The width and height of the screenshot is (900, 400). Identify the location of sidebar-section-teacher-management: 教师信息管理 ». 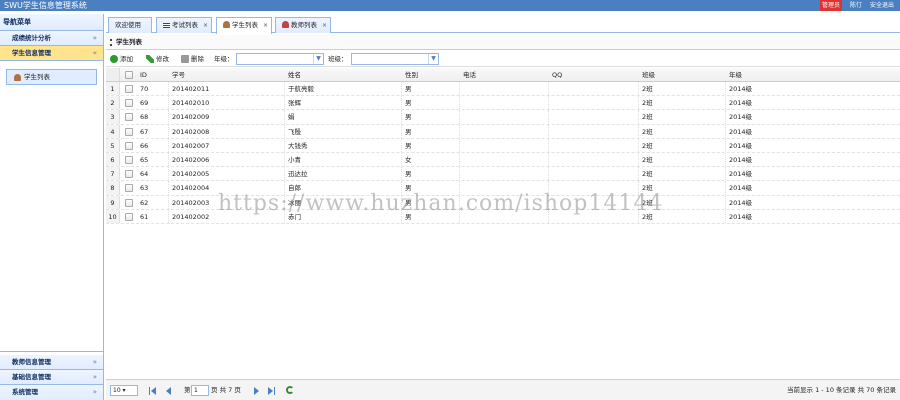
(51, 362).